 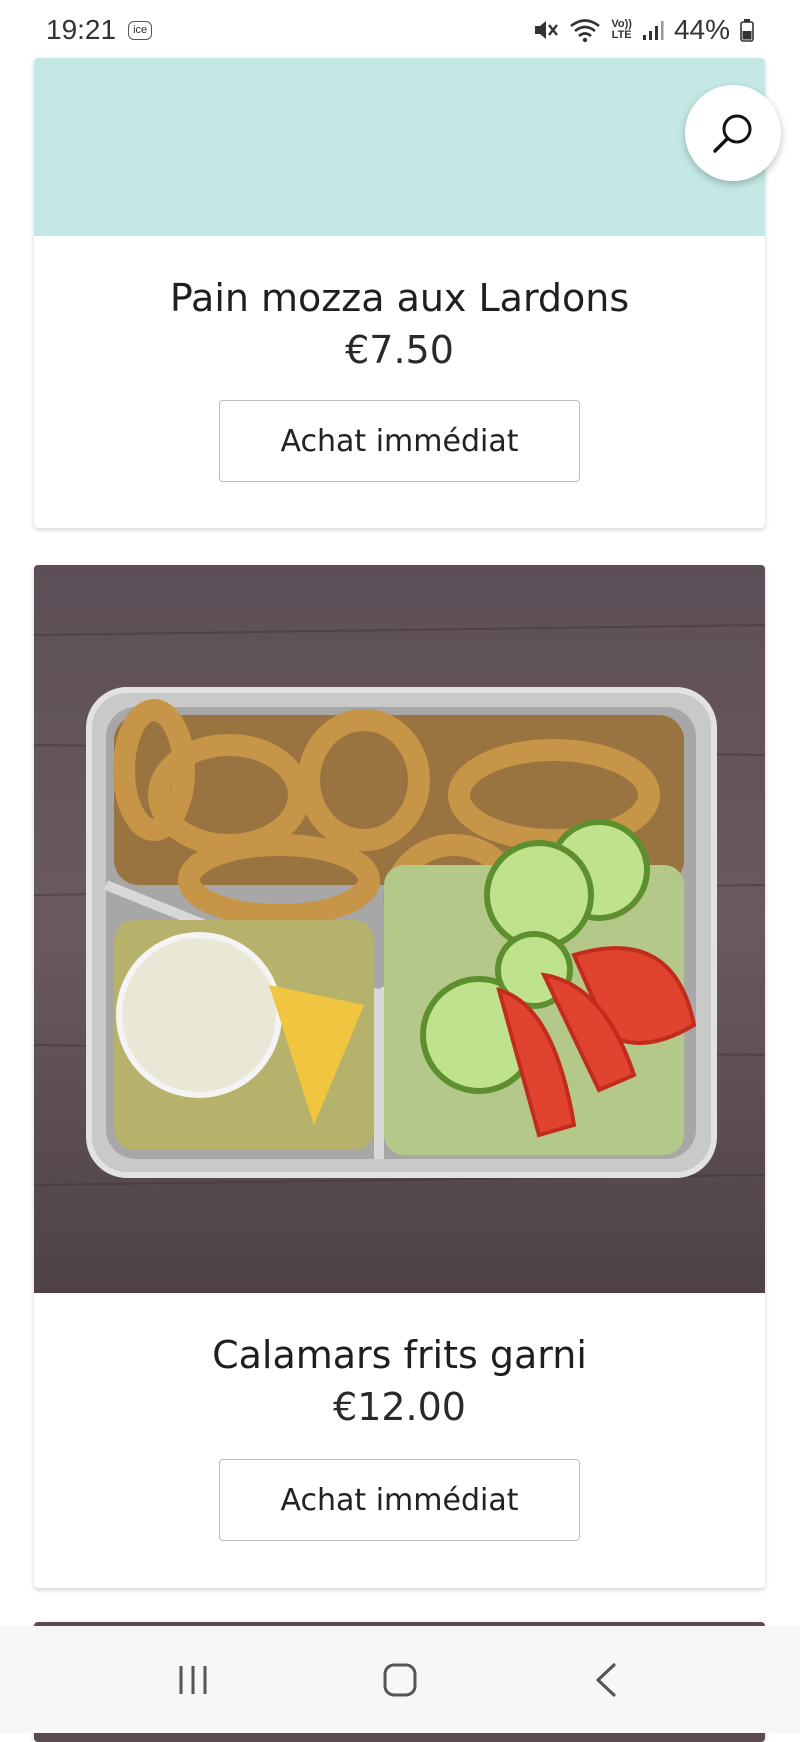 I want to click on back-button, so click(x=607, y=1680).